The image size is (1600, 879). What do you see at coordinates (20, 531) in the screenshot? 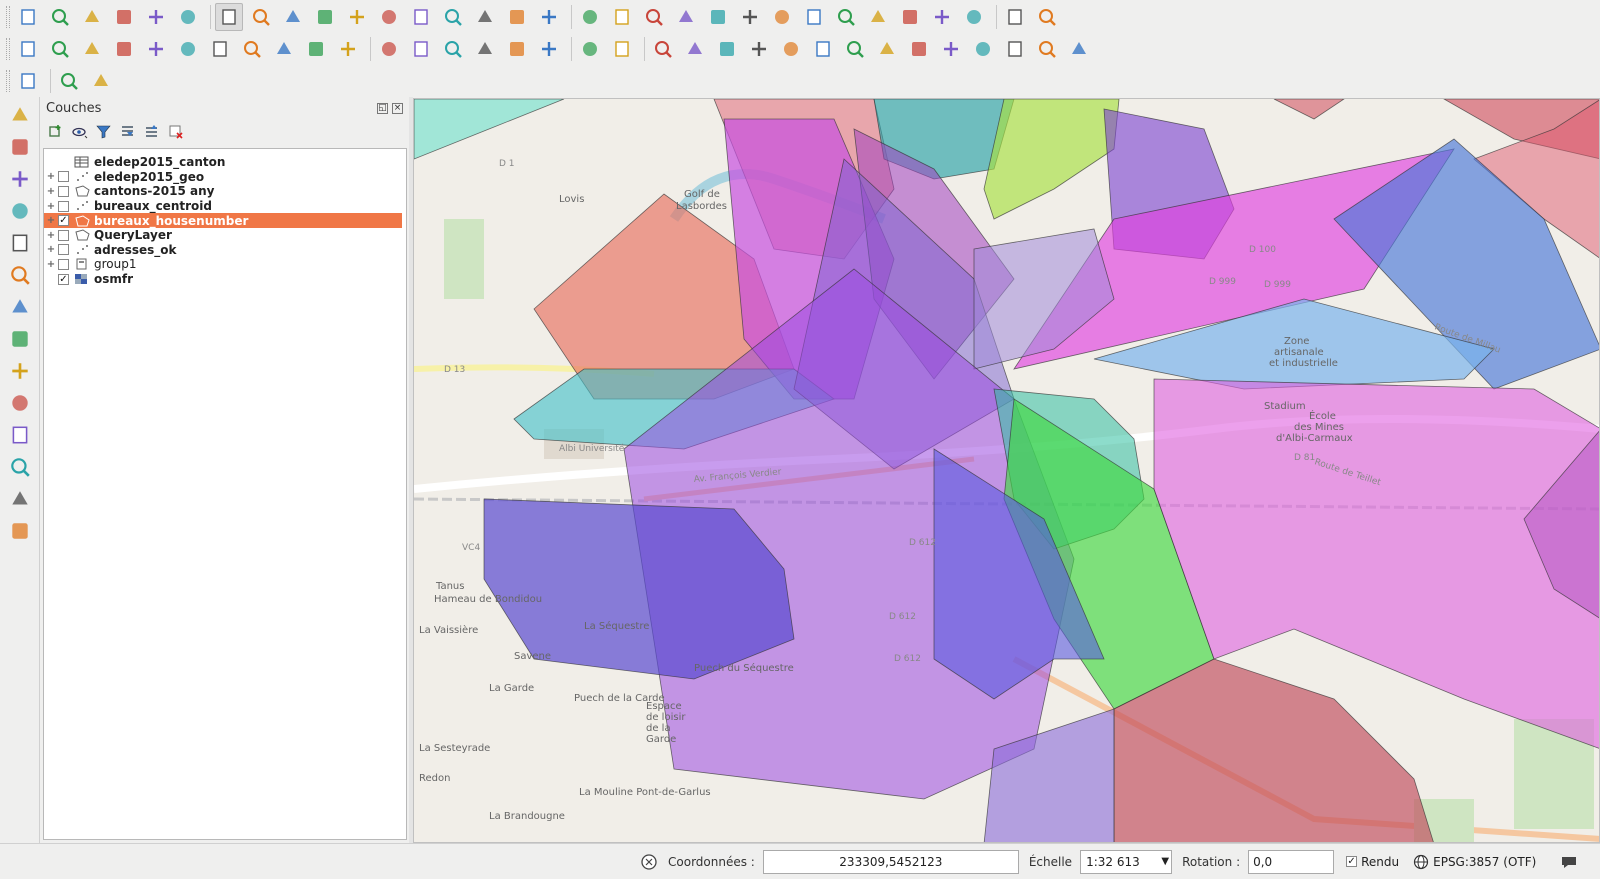
I see `new-temporary-icon` at bounding box center [20, 531].